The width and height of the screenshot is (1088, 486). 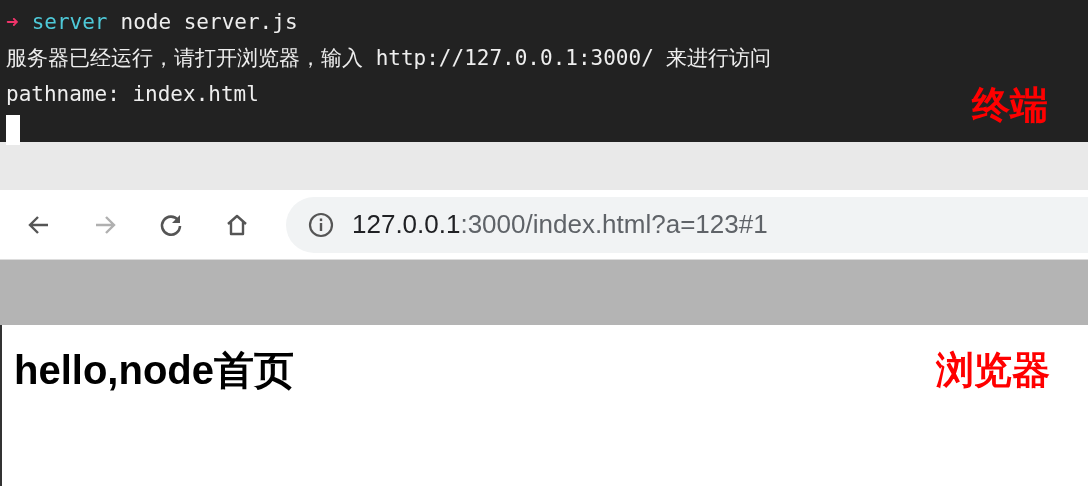 What do you see at coordinates (993, 370) in the screenshot?
I see `annotation-label: 浏览器` at bounding box center [993, 370].